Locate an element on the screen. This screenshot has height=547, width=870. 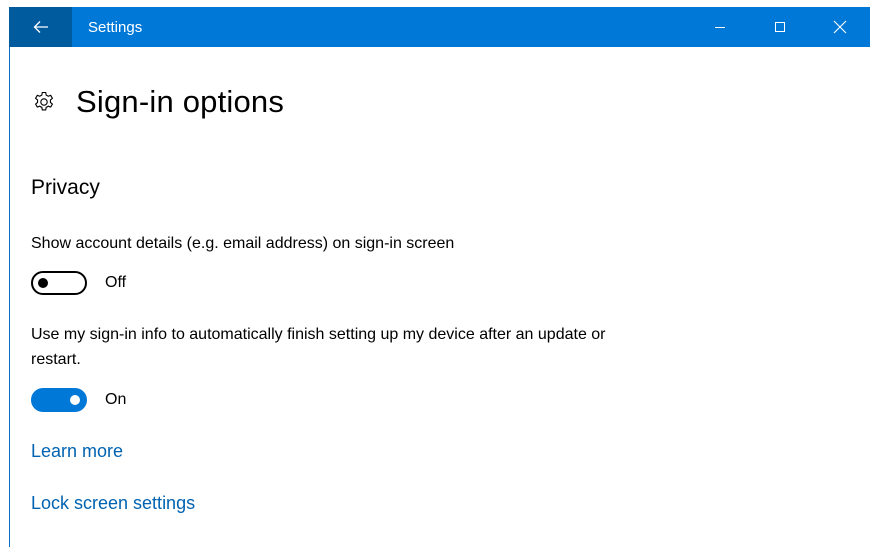
maximize-button is located at coordinates (780, 27).